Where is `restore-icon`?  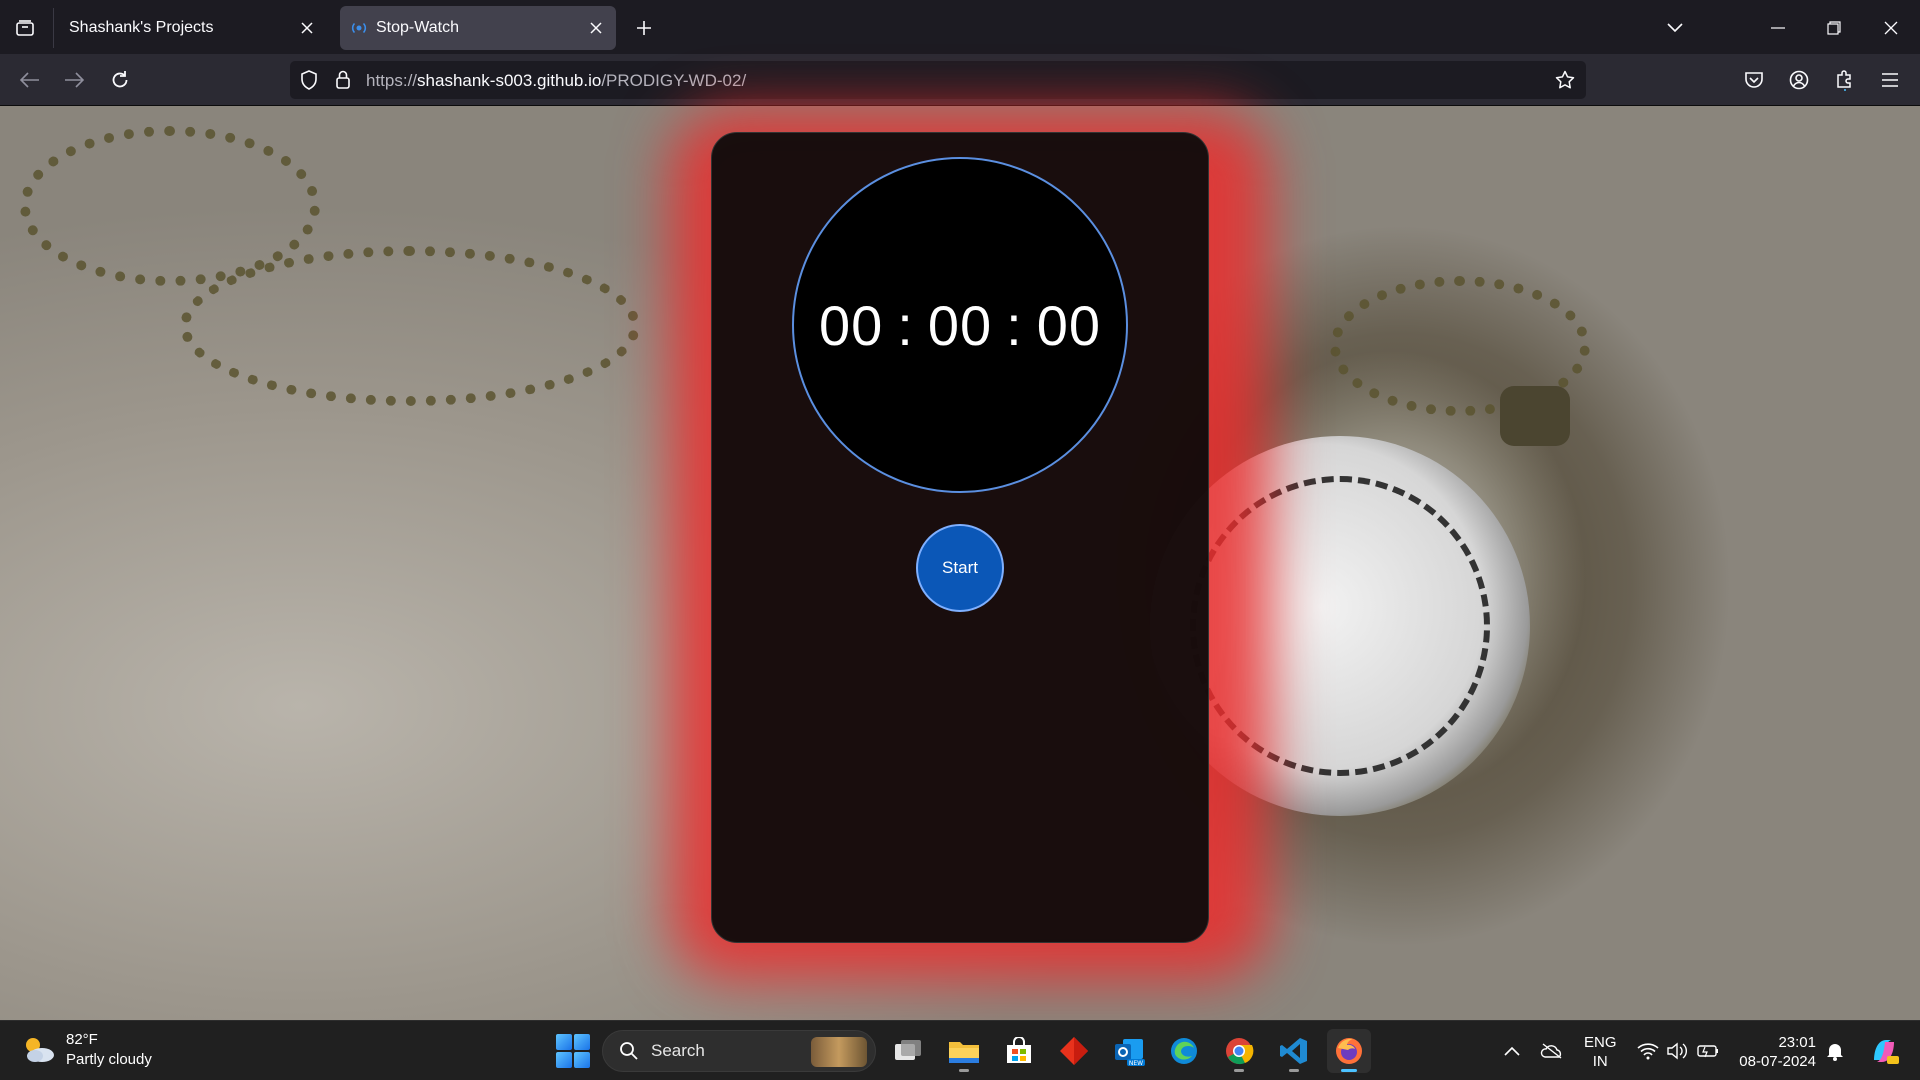
restore-icon is located at coordinates (1834, 28).